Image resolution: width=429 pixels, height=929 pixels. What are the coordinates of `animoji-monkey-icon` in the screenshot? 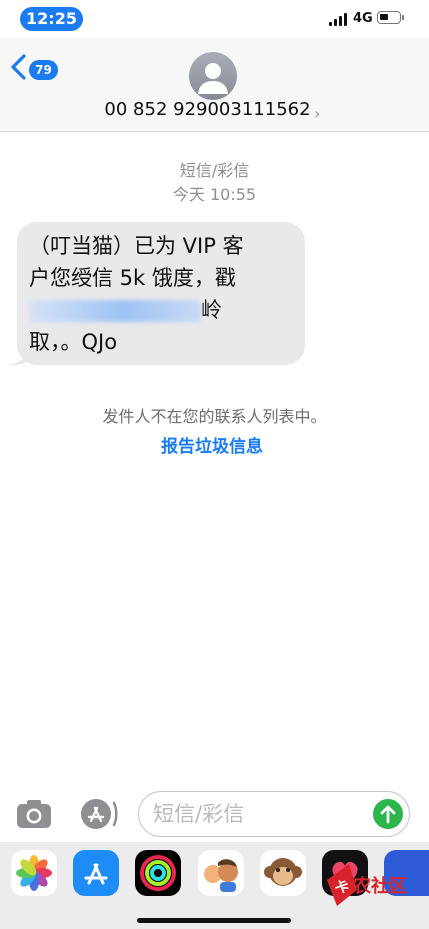 It's located at (283, 873).